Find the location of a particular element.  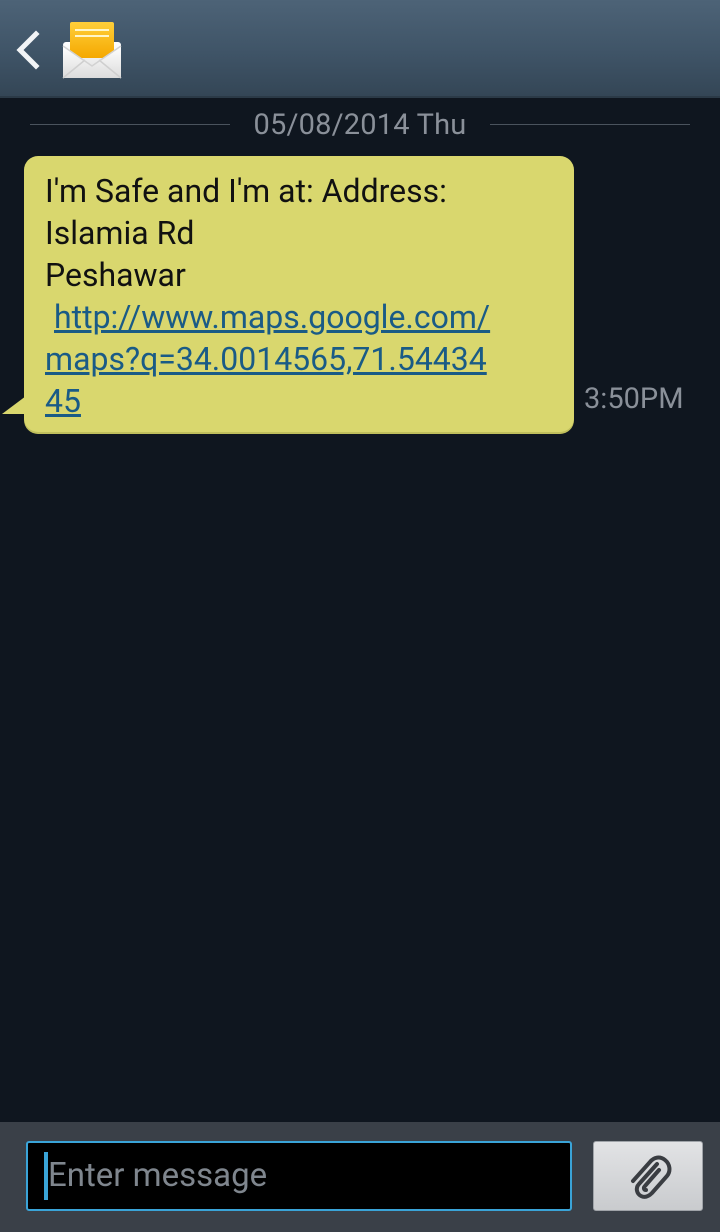

attach-button is located at coordinates (648, 1176).